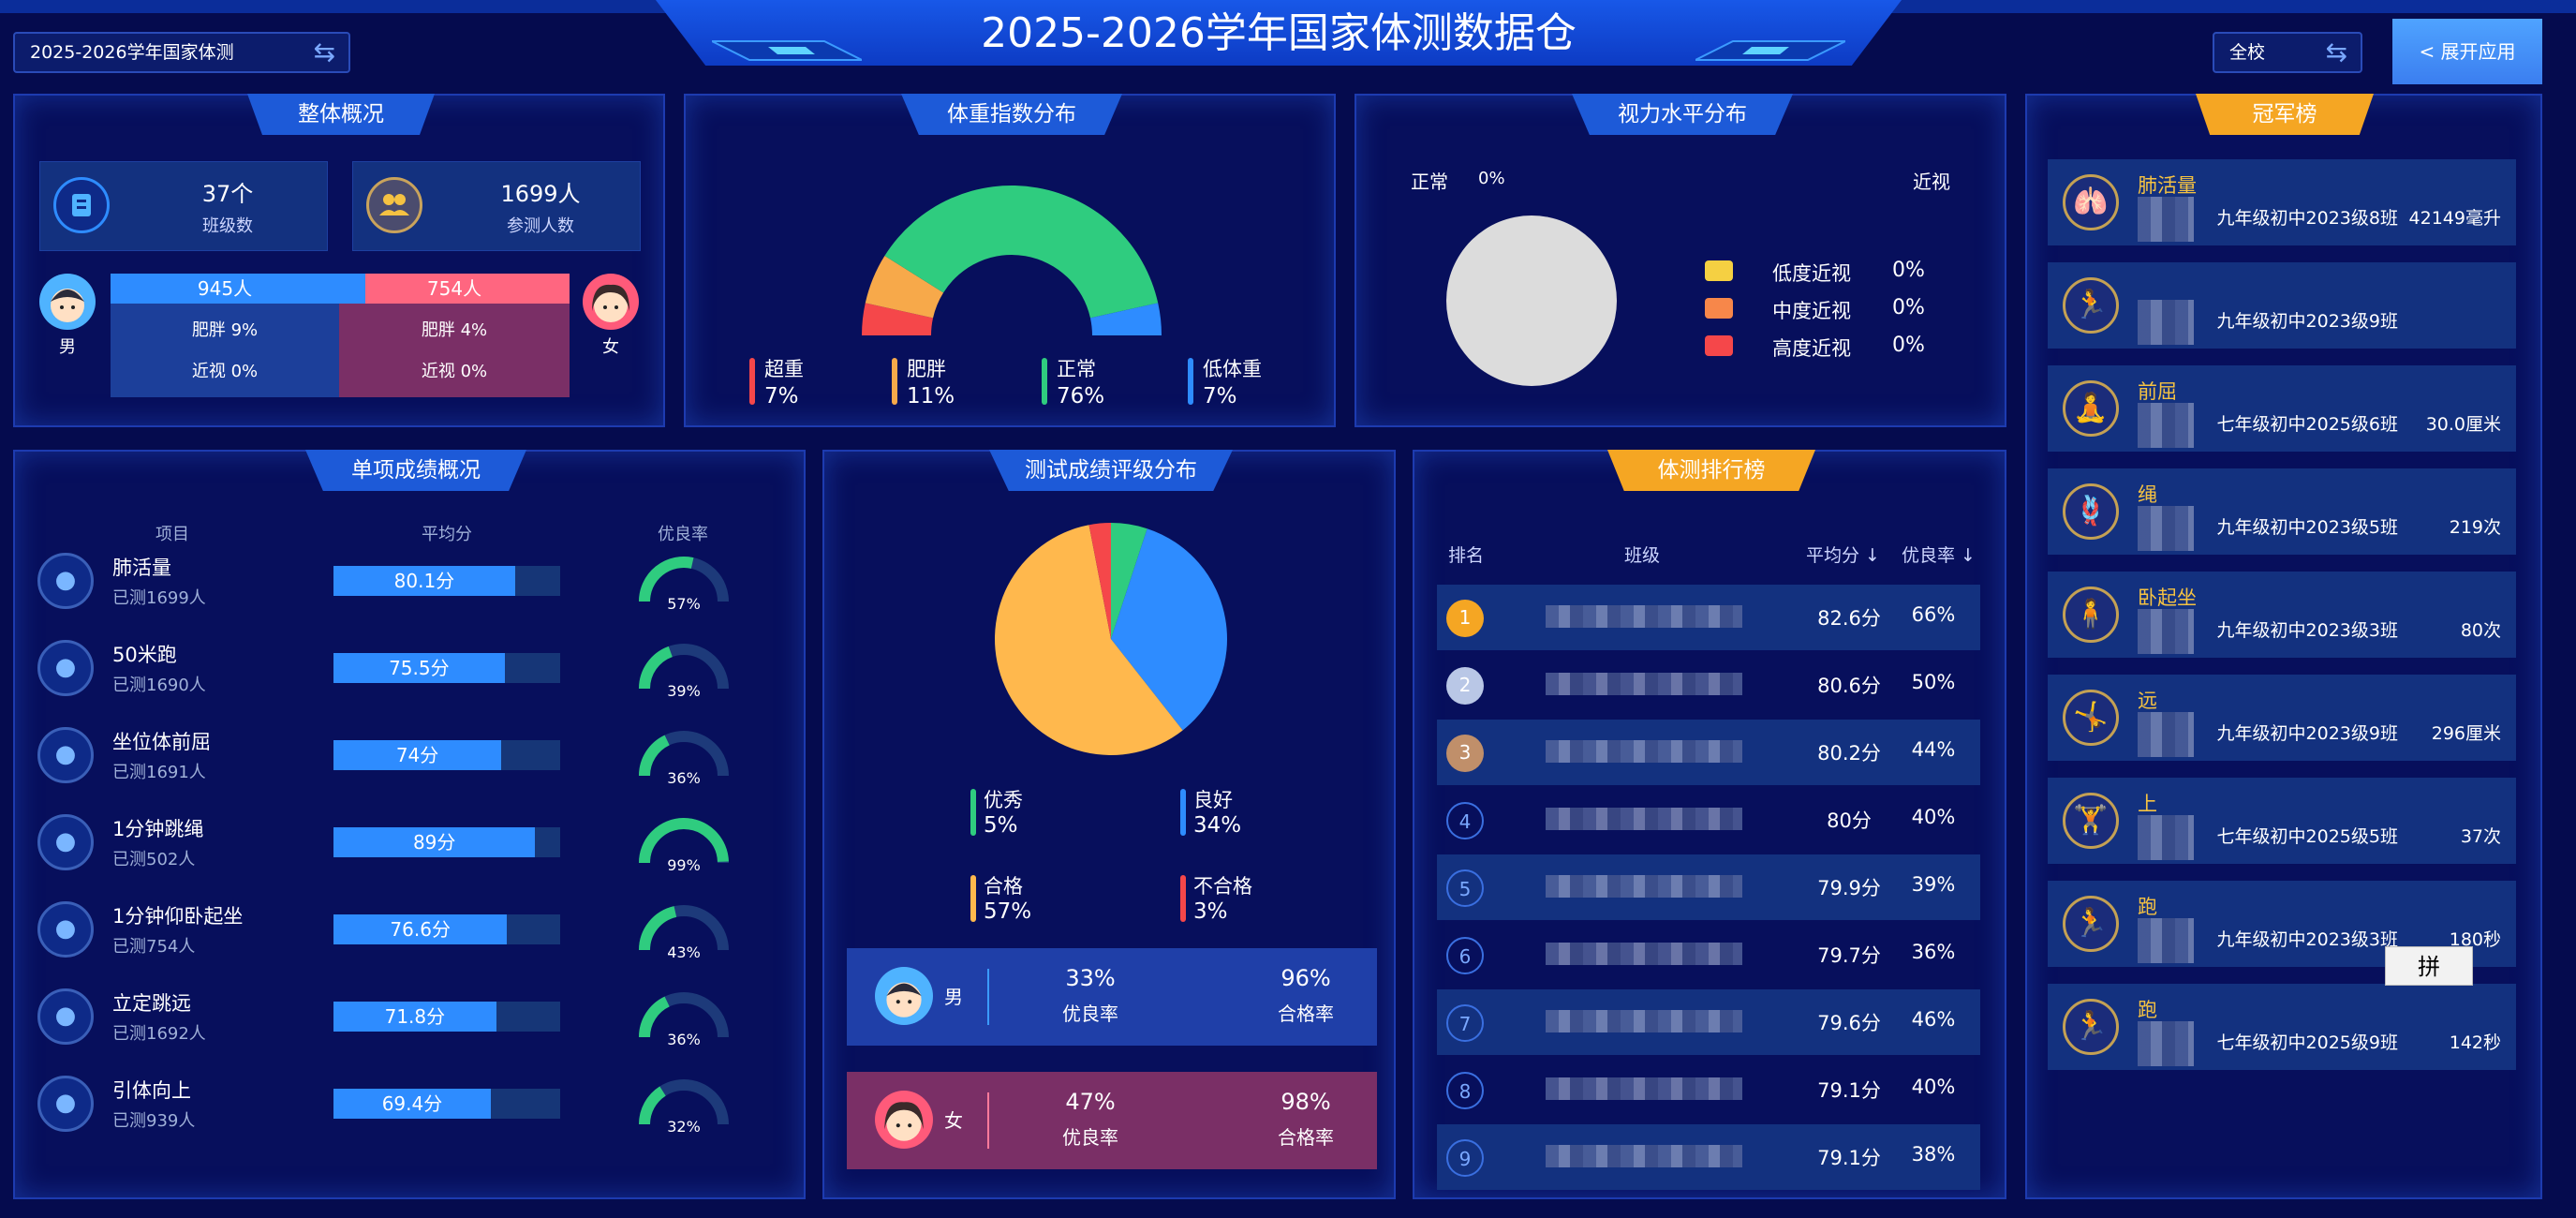 The image size is (2576, 1218). I want to click on ranking-row: 9 79.1分 38%, so click(1709, 1157).